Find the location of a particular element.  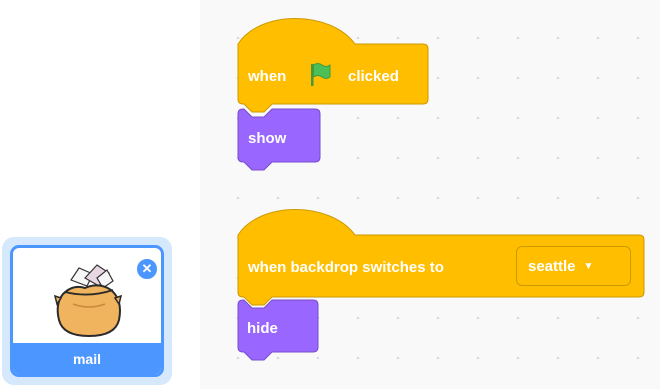

when-flag-clicked-block-shape is located at coordinates (333, 65).